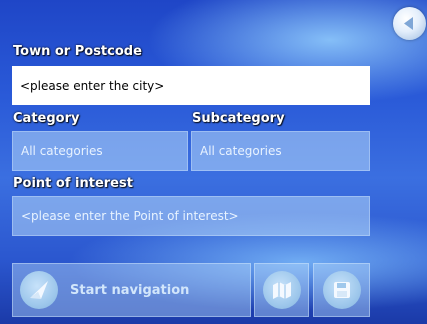 Image resolution: width=427 pixels, height=324 pixels. I want to click on poi-input: <please enter the Point of interest>, so click(191, 216).